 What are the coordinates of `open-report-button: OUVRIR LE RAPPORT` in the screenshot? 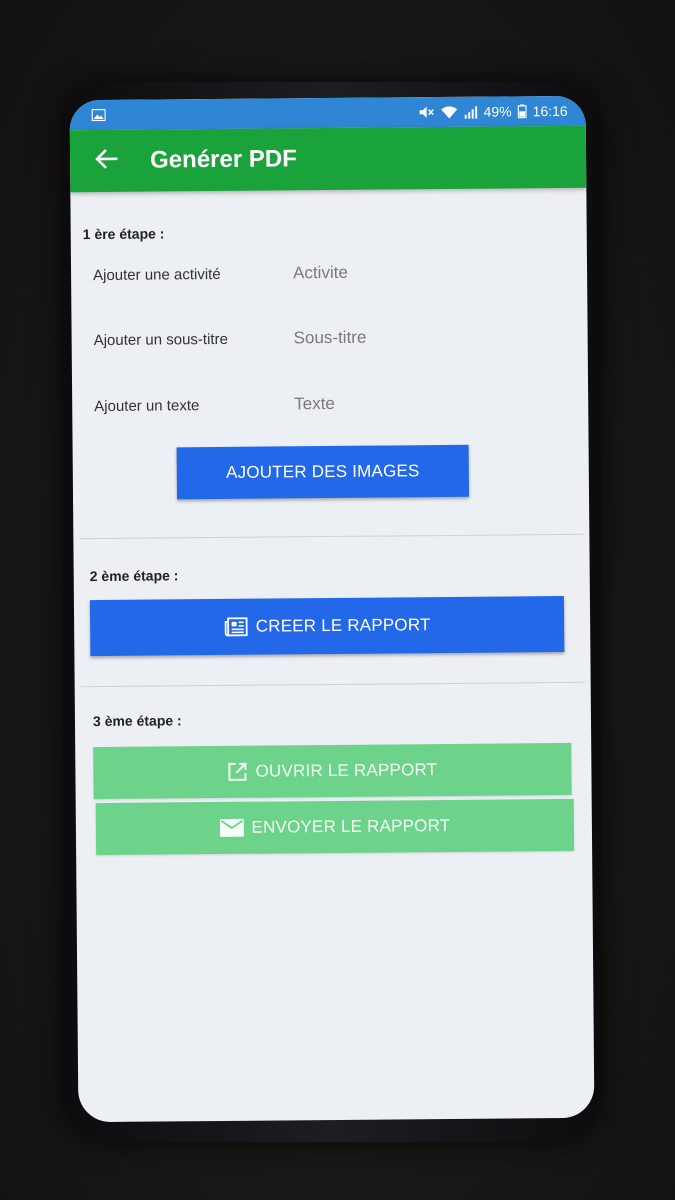 It's located at (332, 771).